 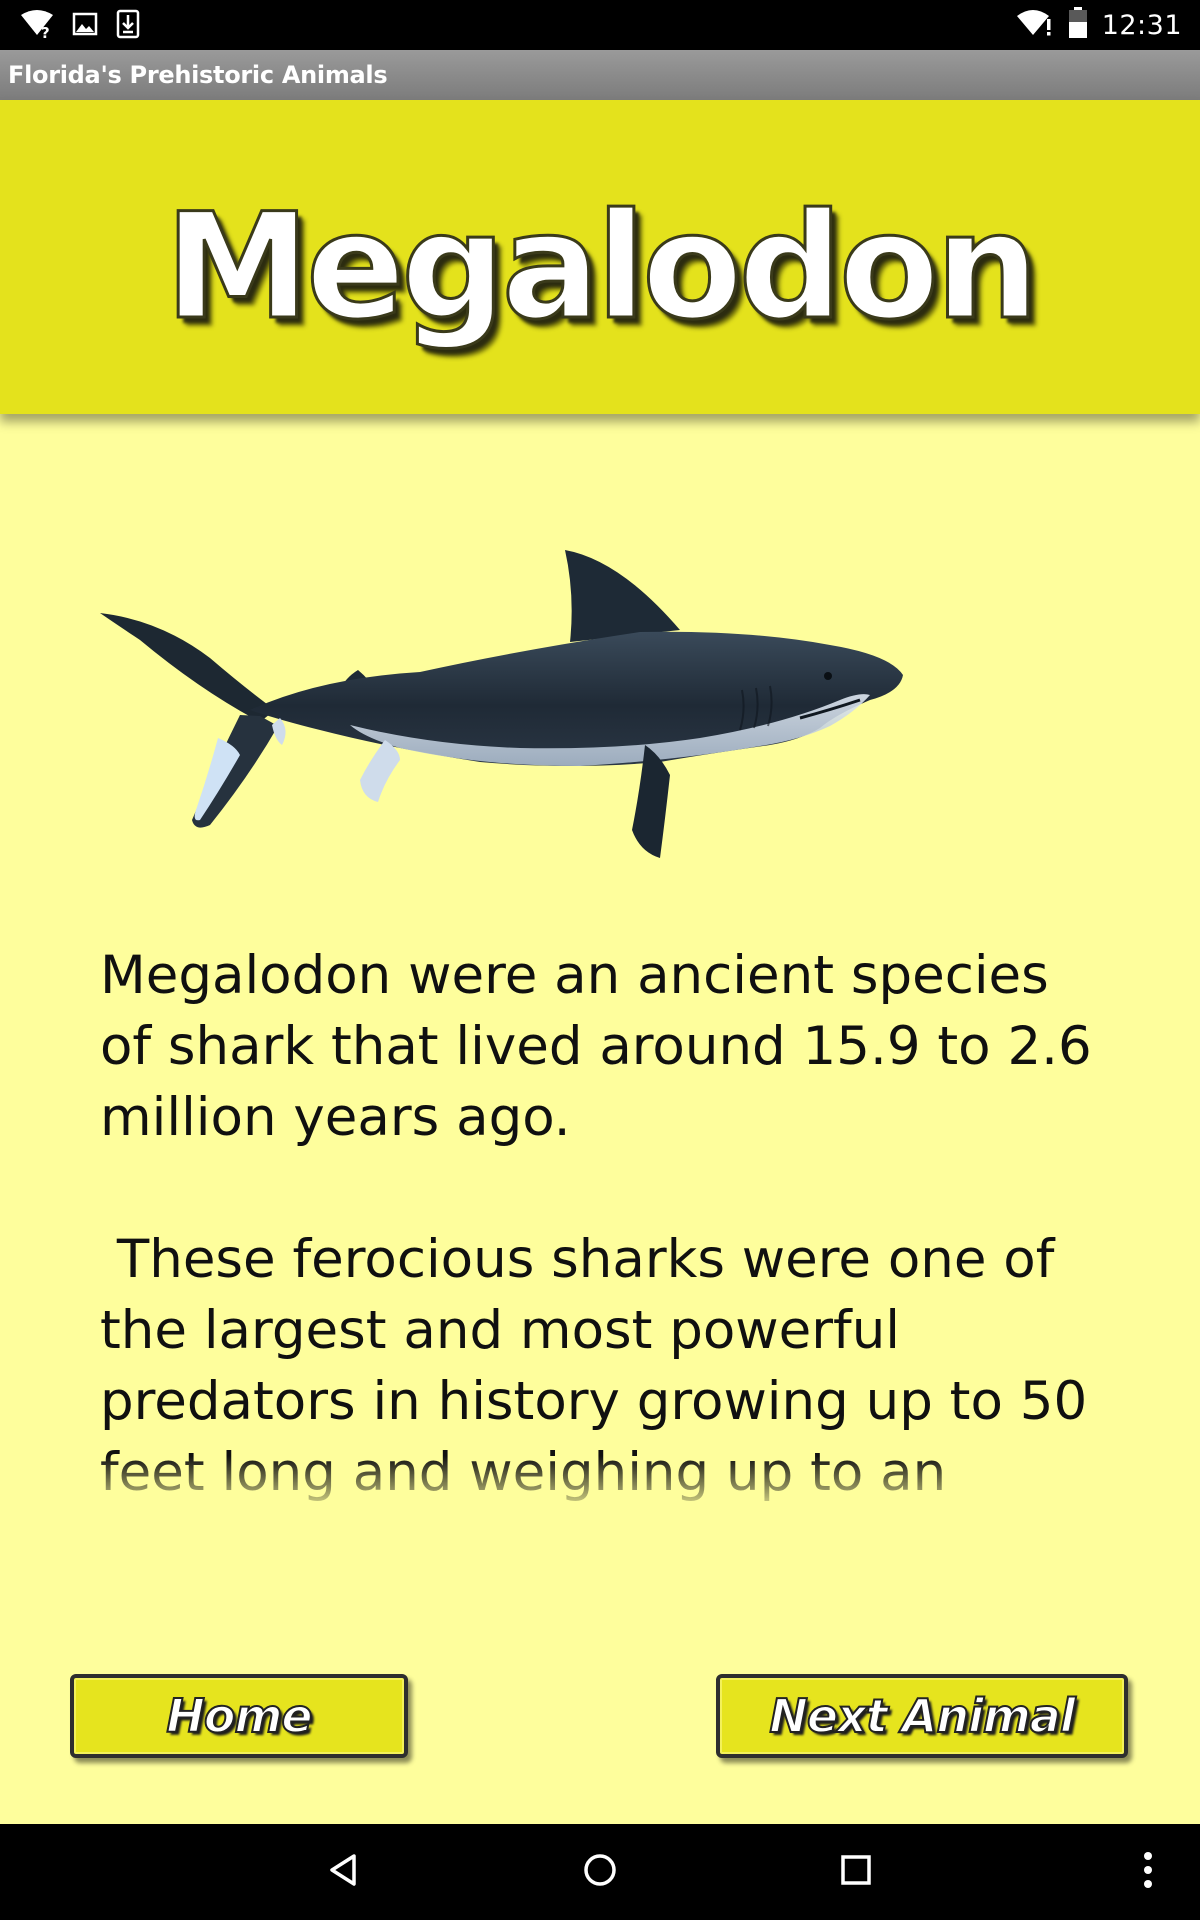 I want to click on system-nav-bar, so click(x=600, y=1872).